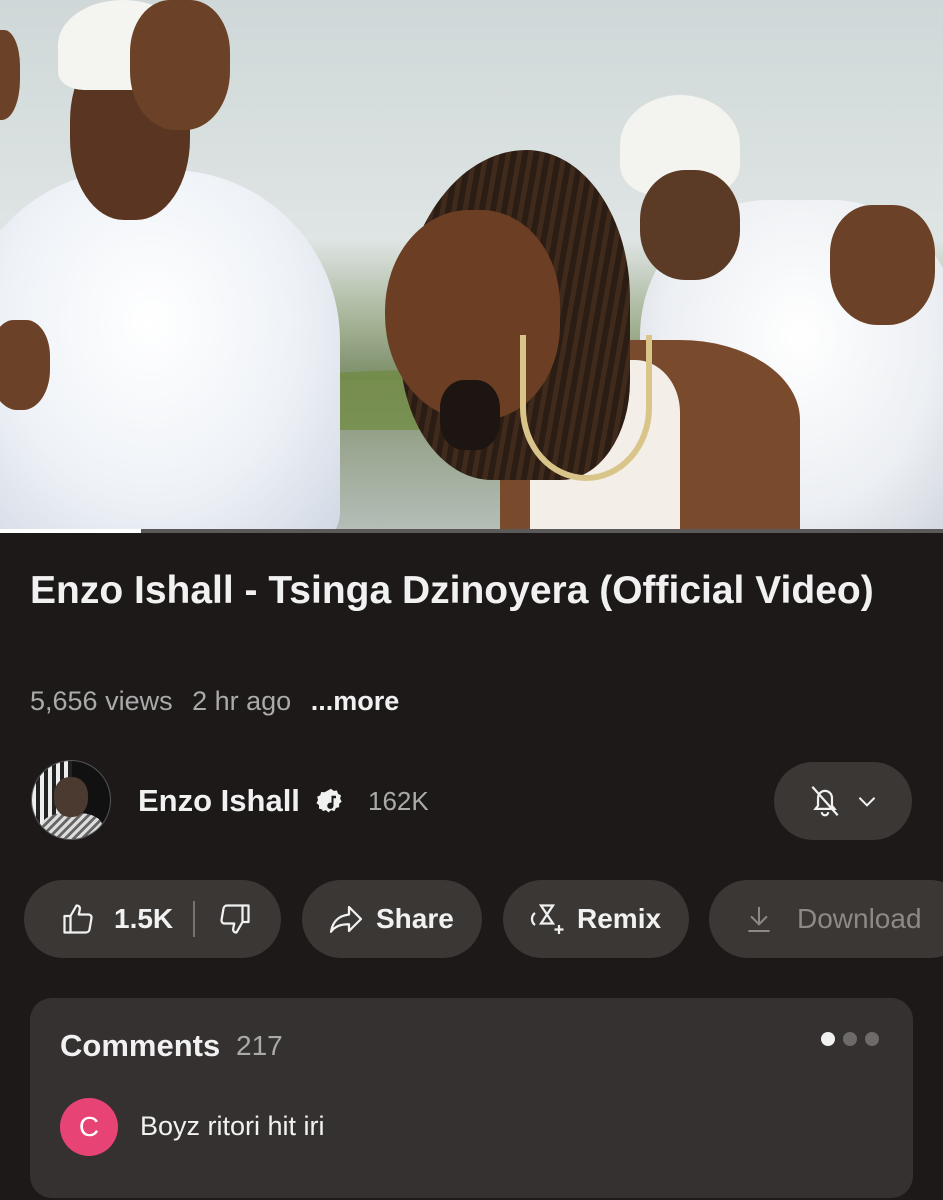 The width and height of the screenshot is (943, 1200). What do you see at coordinates (470, 415) in the screenshot?
I see `video-frame-singer-beard` at bounding box center [470, 415].